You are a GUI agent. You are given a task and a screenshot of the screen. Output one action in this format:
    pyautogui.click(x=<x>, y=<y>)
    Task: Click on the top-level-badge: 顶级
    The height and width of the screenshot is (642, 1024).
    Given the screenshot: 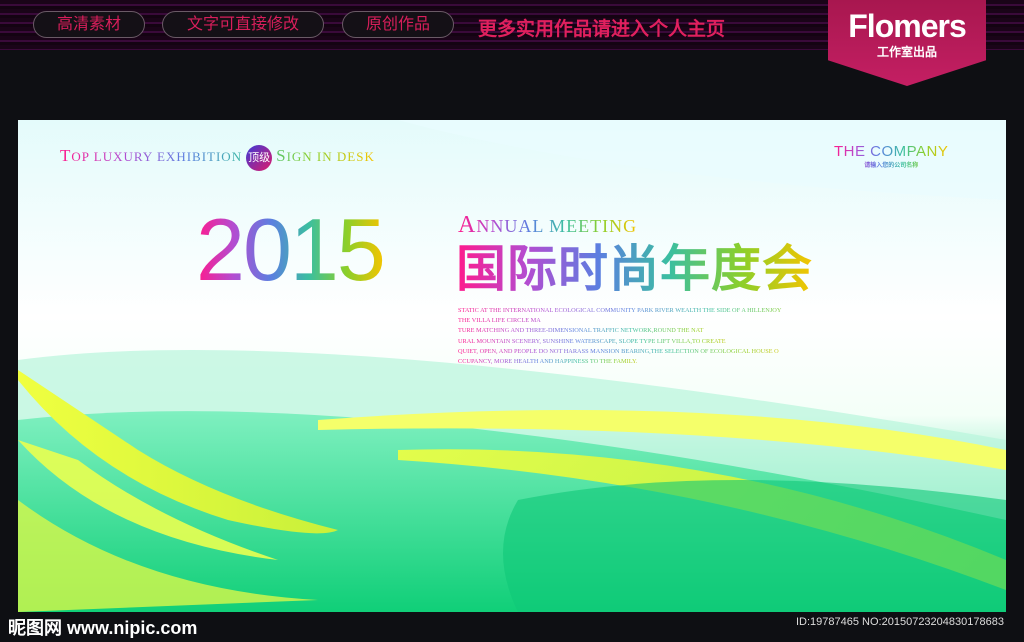 What is the action you would take?
    pyautogui.click(x=259, y=158)
    